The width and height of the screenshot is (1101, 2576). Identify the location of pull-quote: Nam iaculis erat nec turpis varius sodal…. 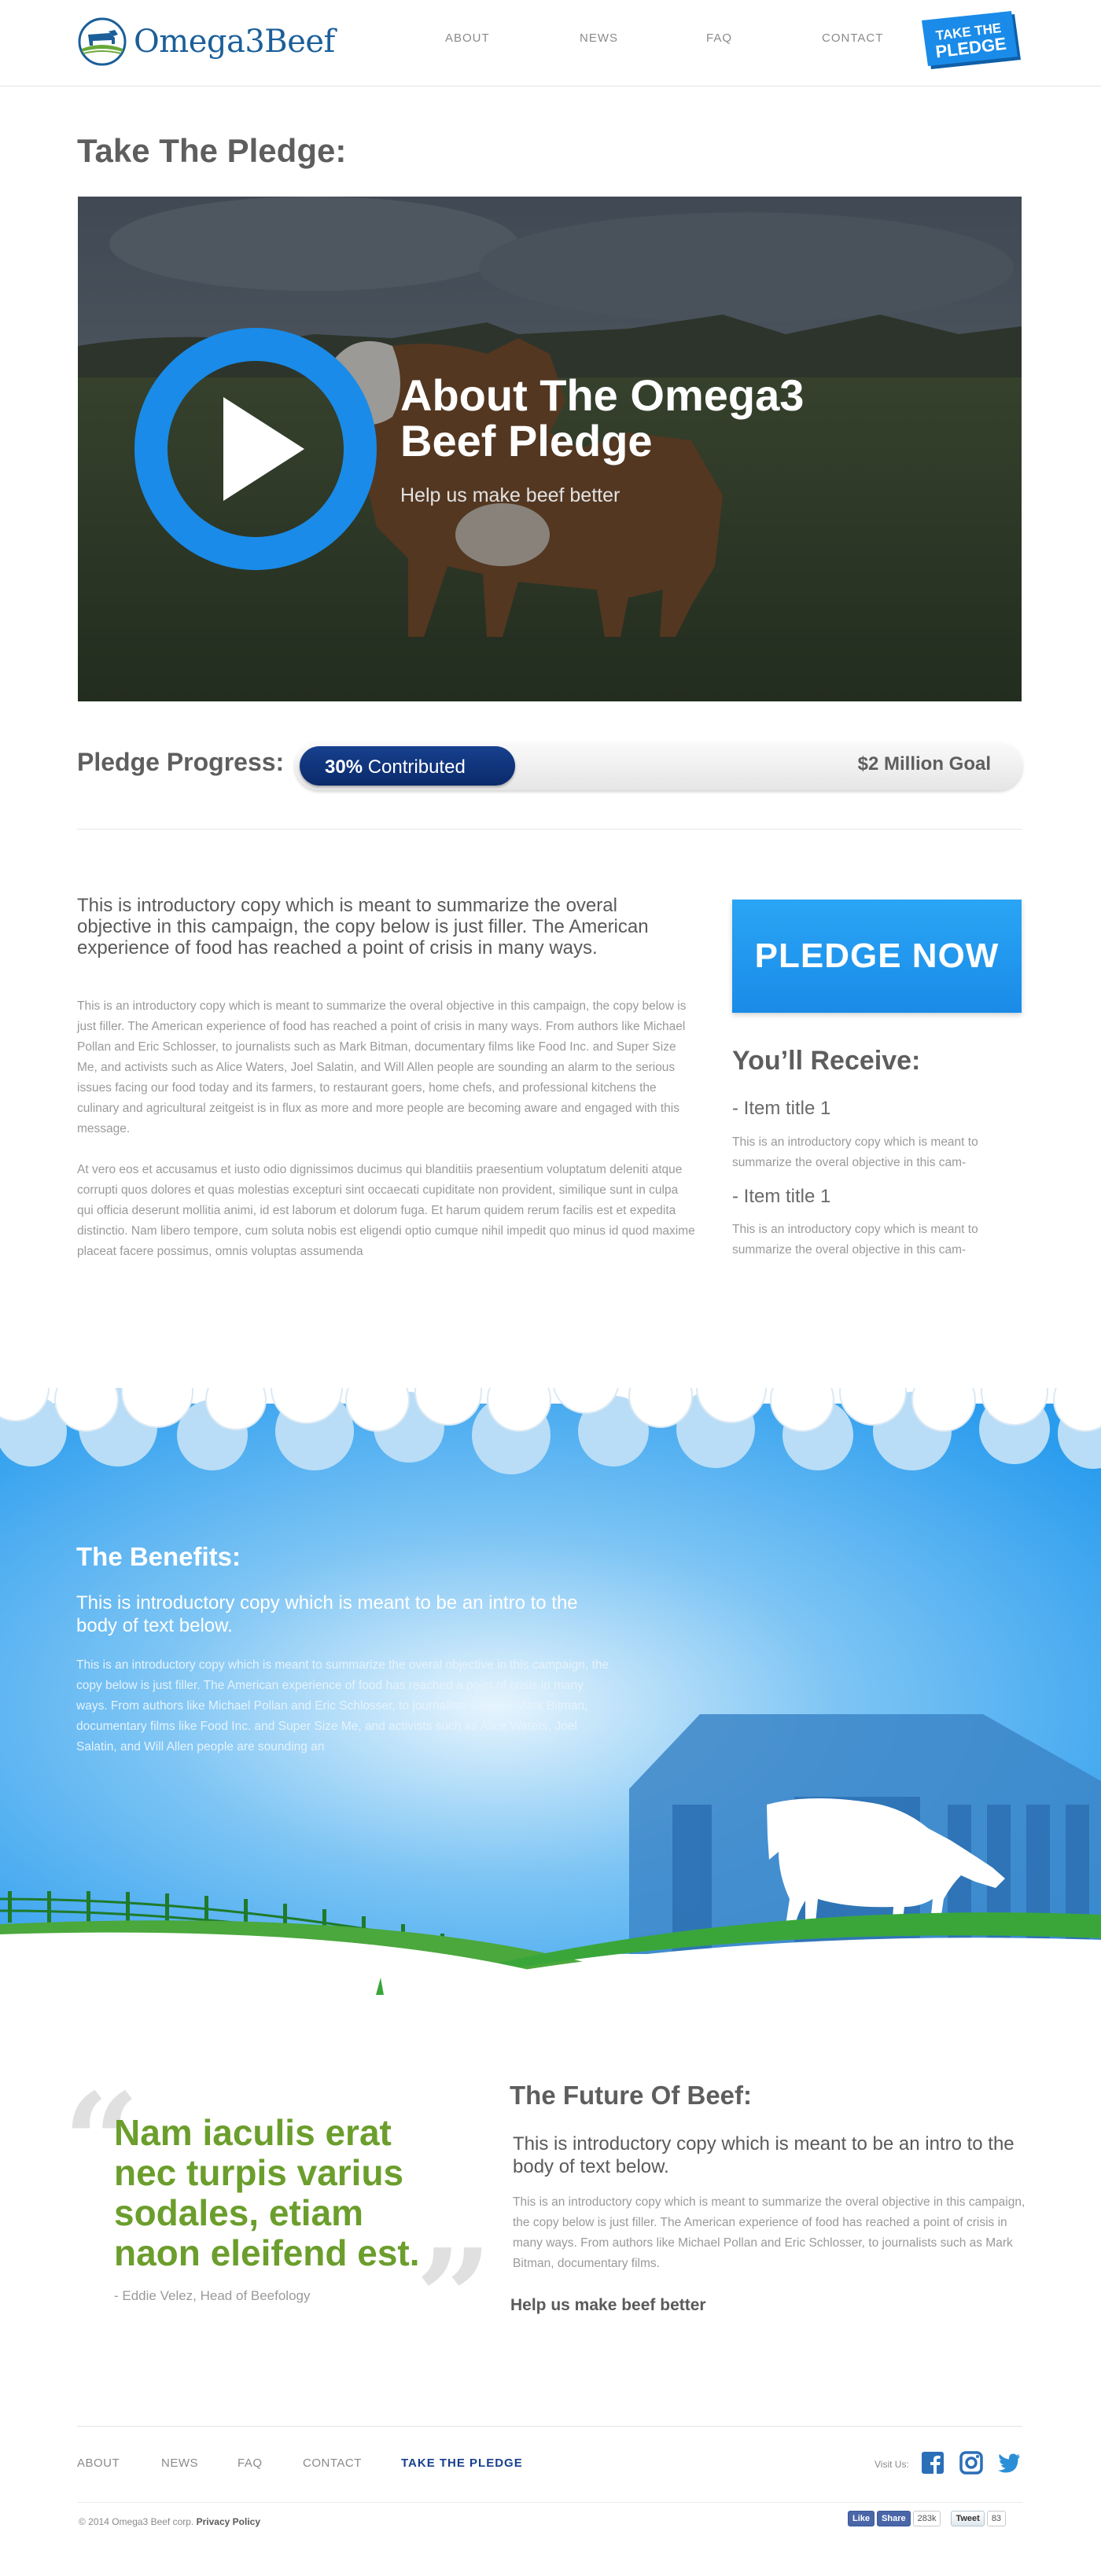
(267, 2192).